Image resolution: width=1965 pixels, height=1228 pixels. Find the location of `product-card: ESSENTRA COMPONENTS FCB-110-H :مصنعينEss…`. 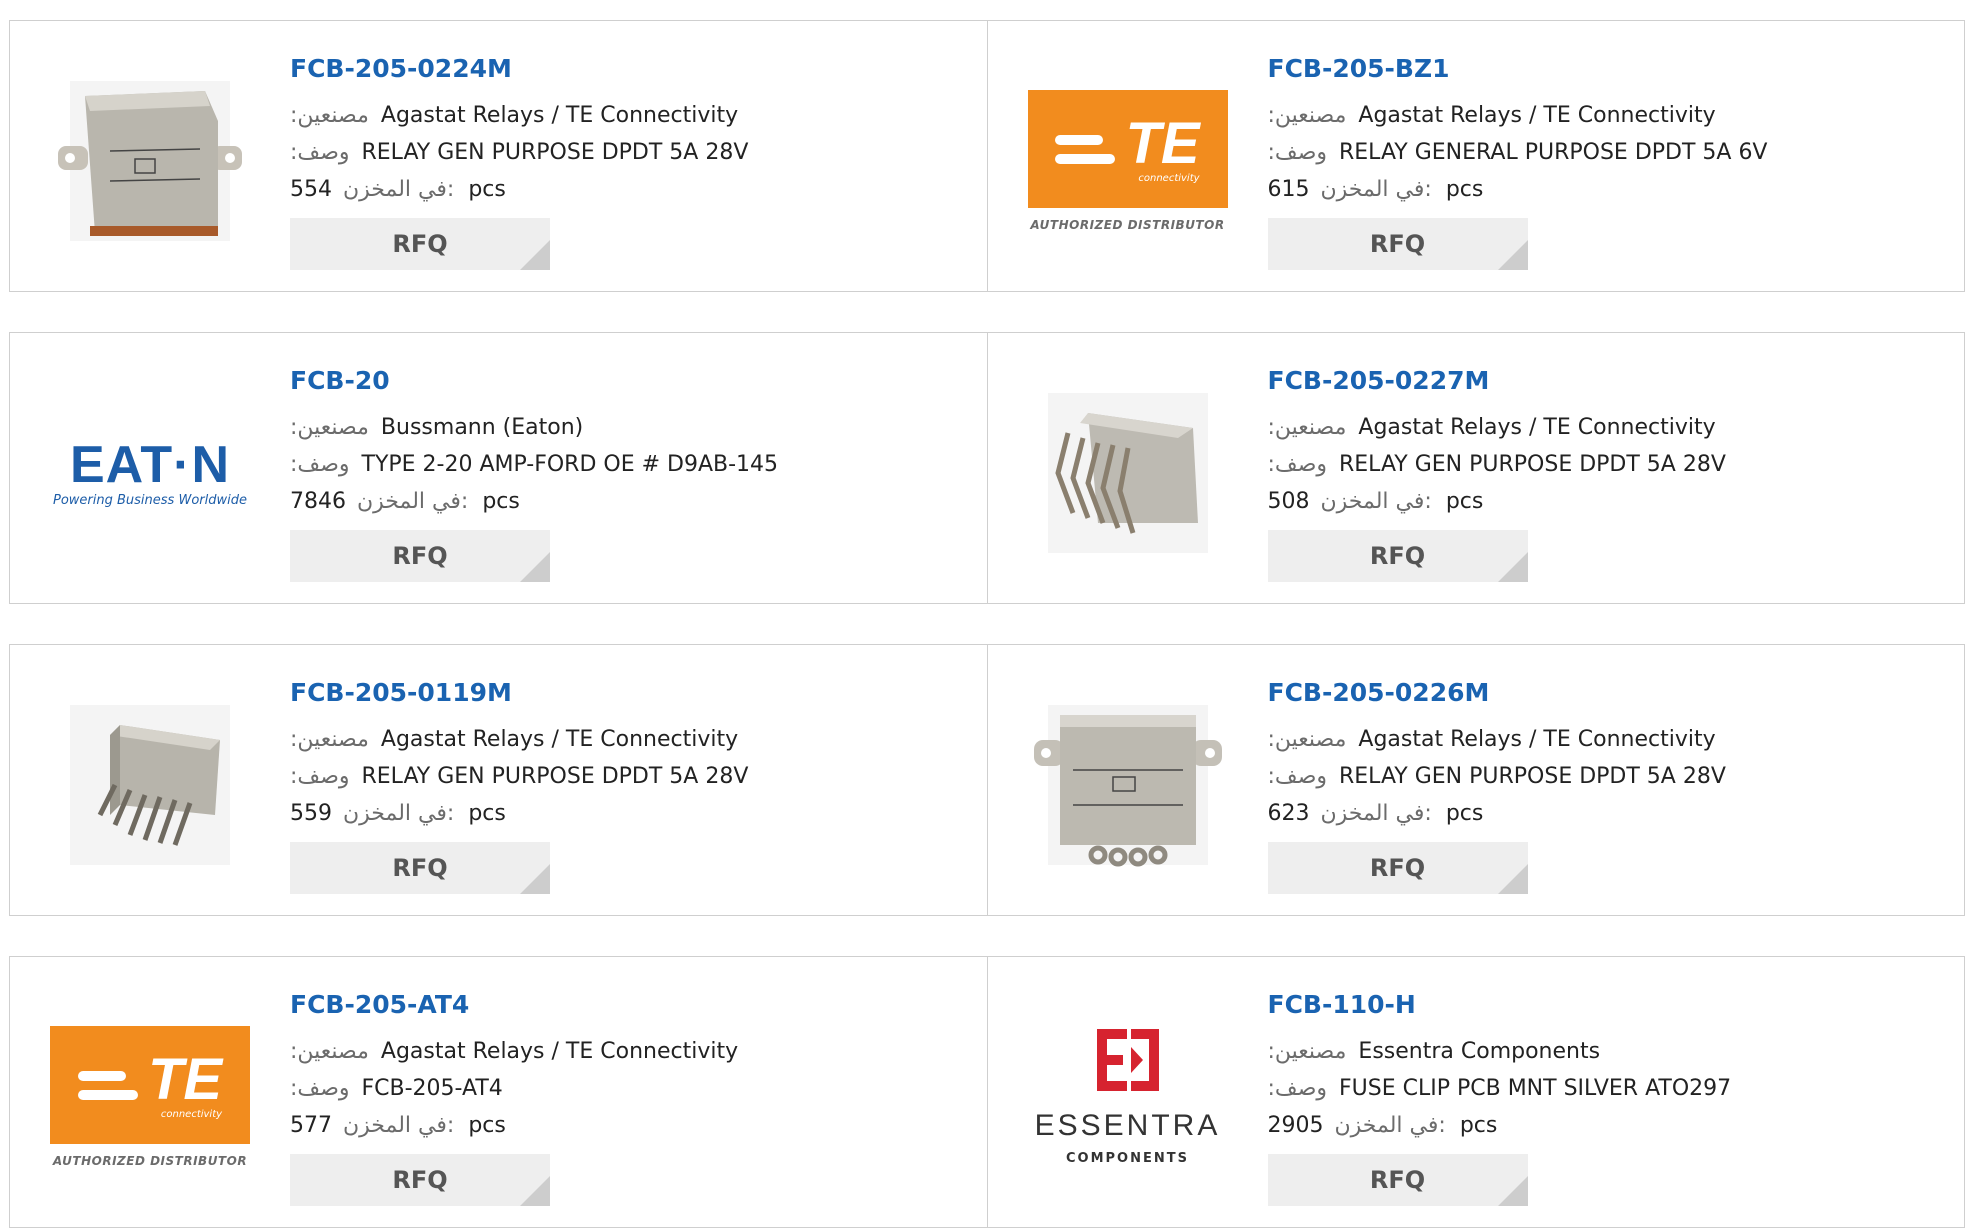

product-card: ESSENTRA COMPONENTS FCB-110-H :مصنعينEss… is located at coordinates (1476, 1092).